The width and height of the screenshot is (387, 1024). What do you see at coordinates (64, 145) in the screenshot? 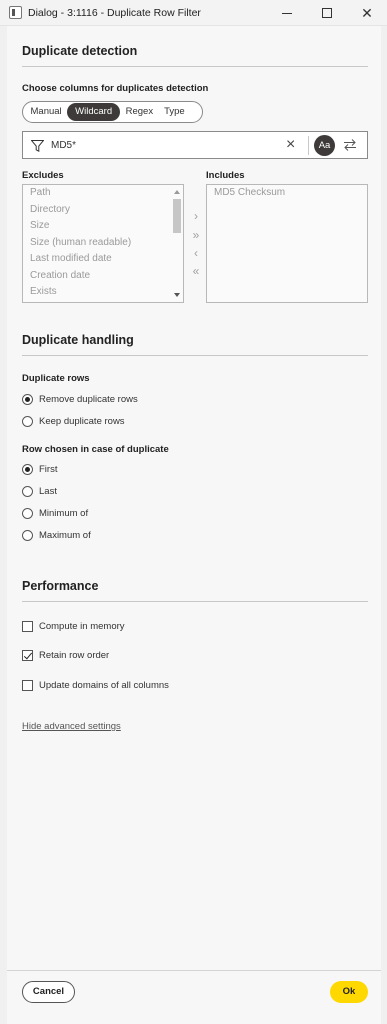
I see `pattern-value: MD5*` at bounding box center [64, 145].